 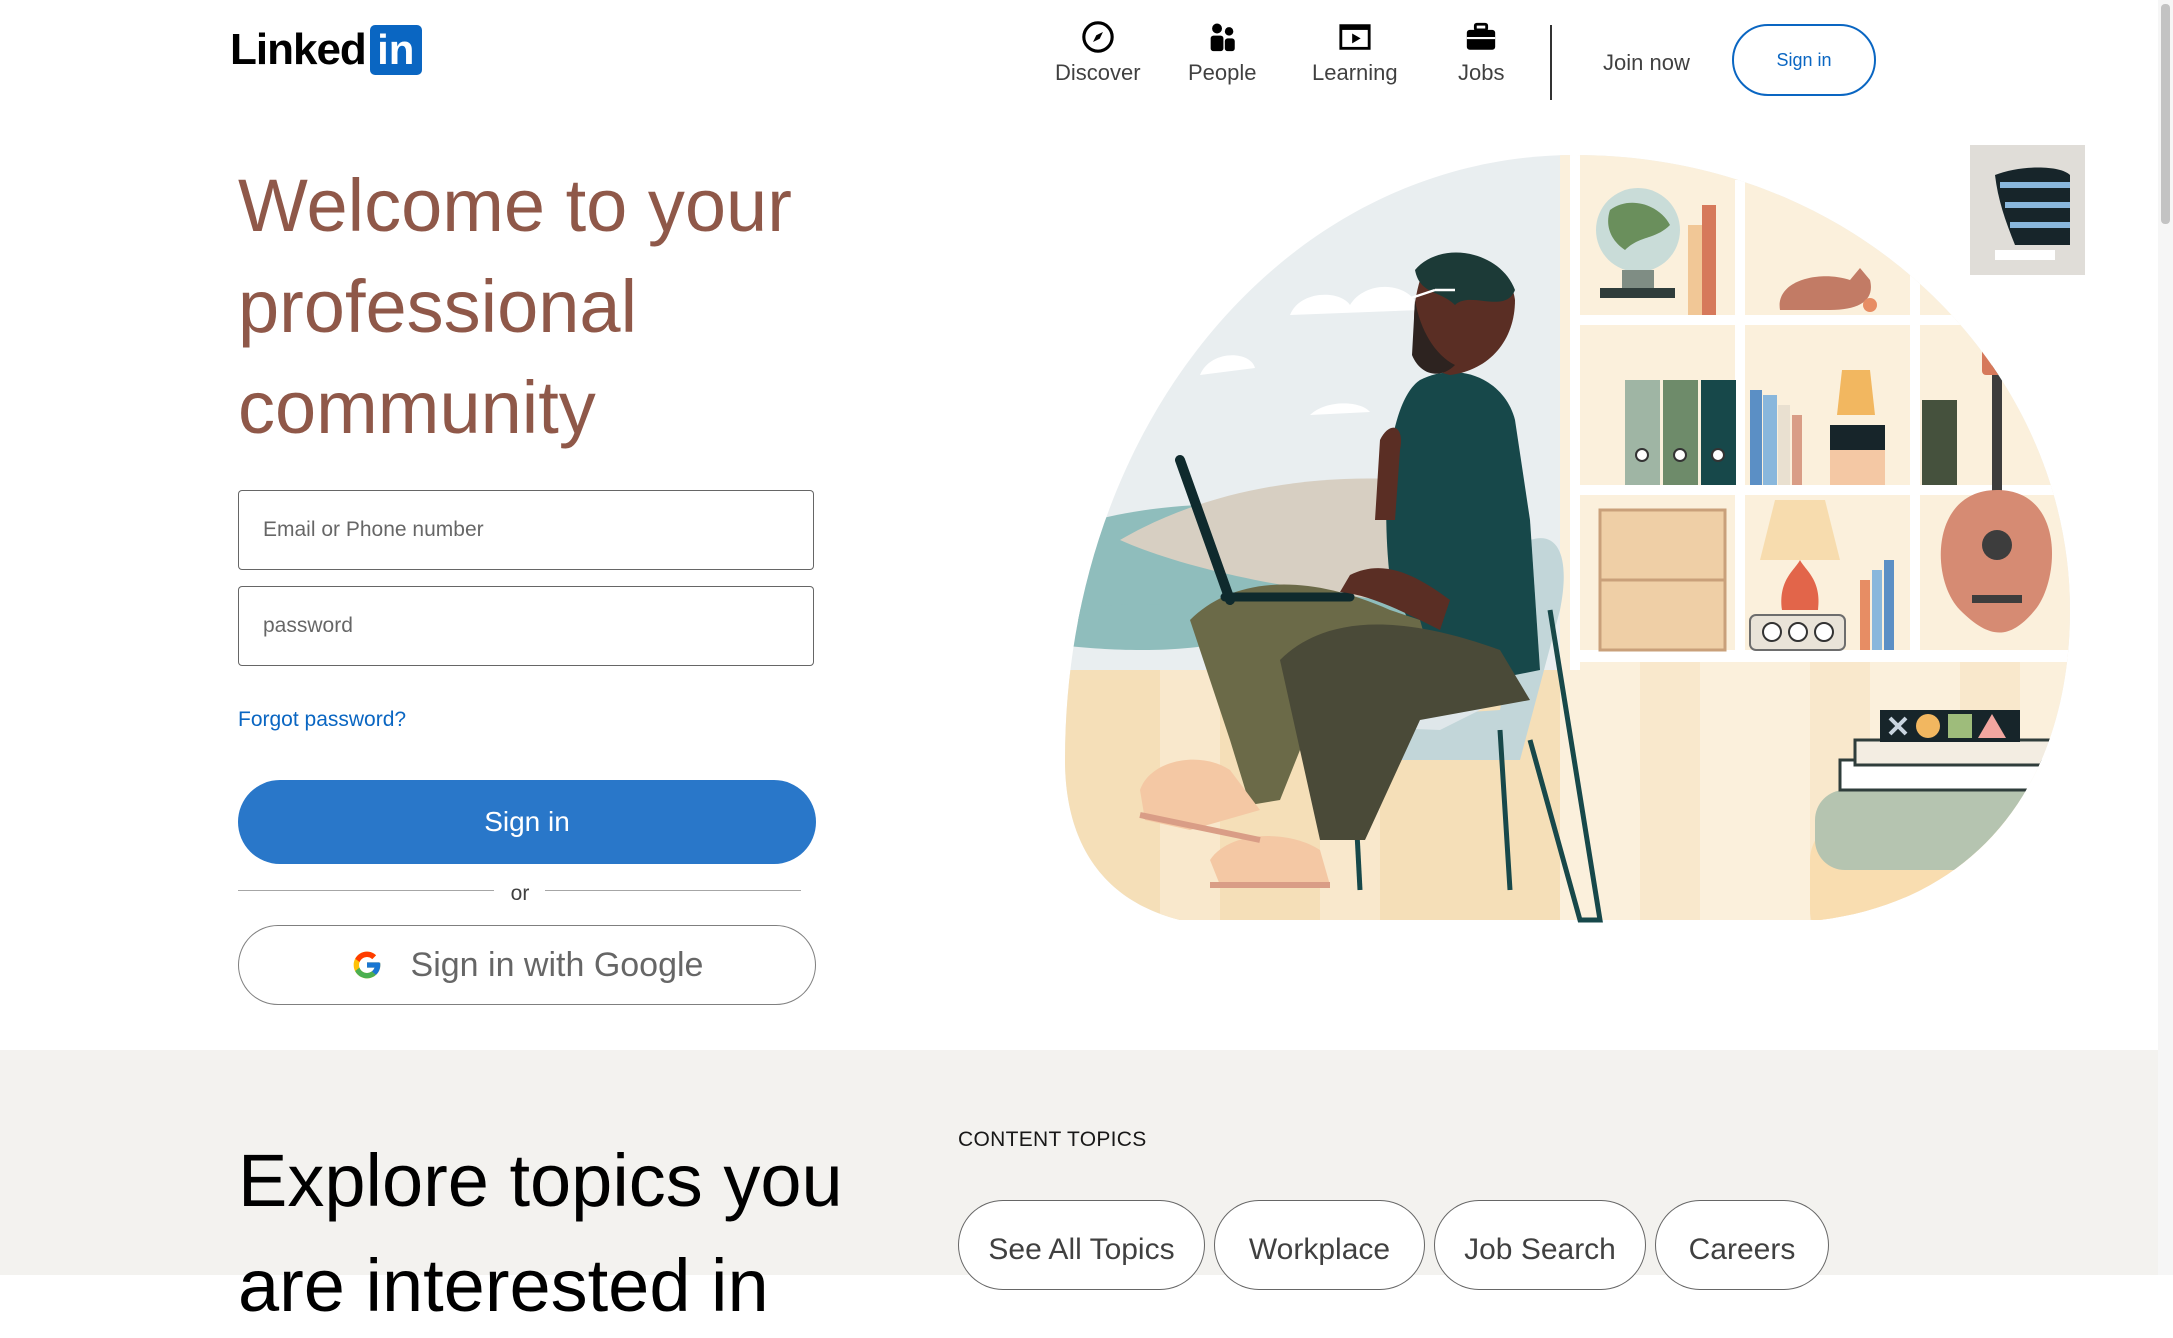 I want to click on sign-in-button: Sign in, so click(x=527, y=822).